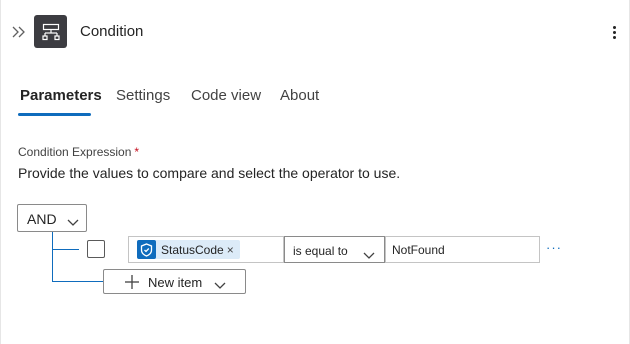 The width and height of the screenshot is (630, 344). I want to click on condition-expression-label: Condition Expression *, so click(78, 152).